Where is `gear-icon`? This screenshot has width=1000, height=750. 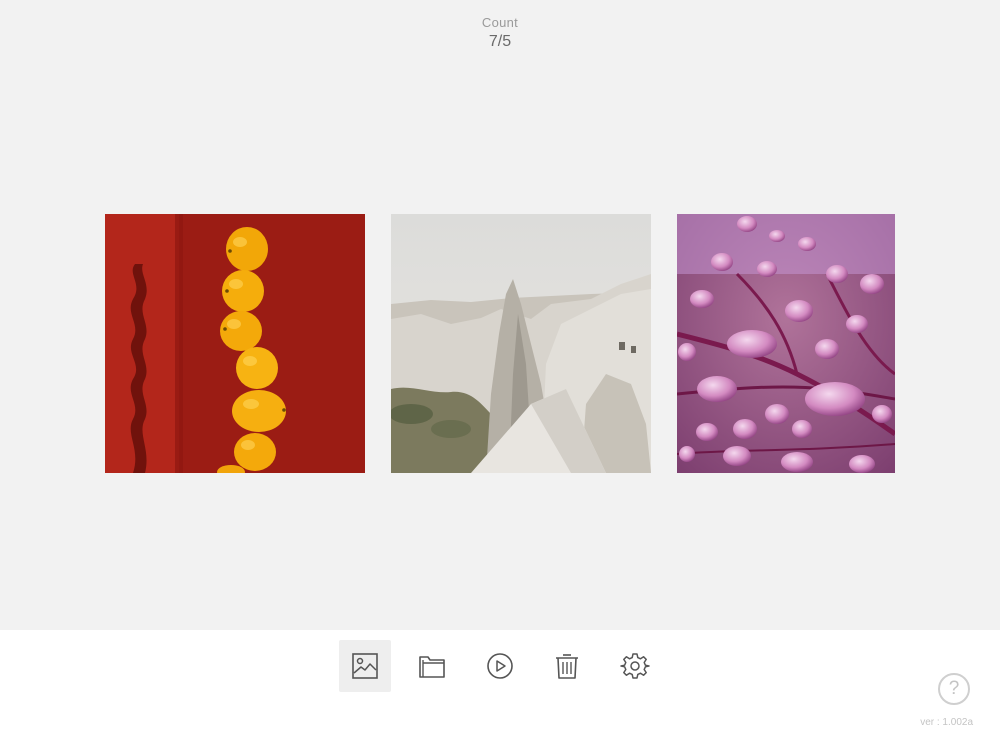 gear-icon is located at coordinates (635, 666).